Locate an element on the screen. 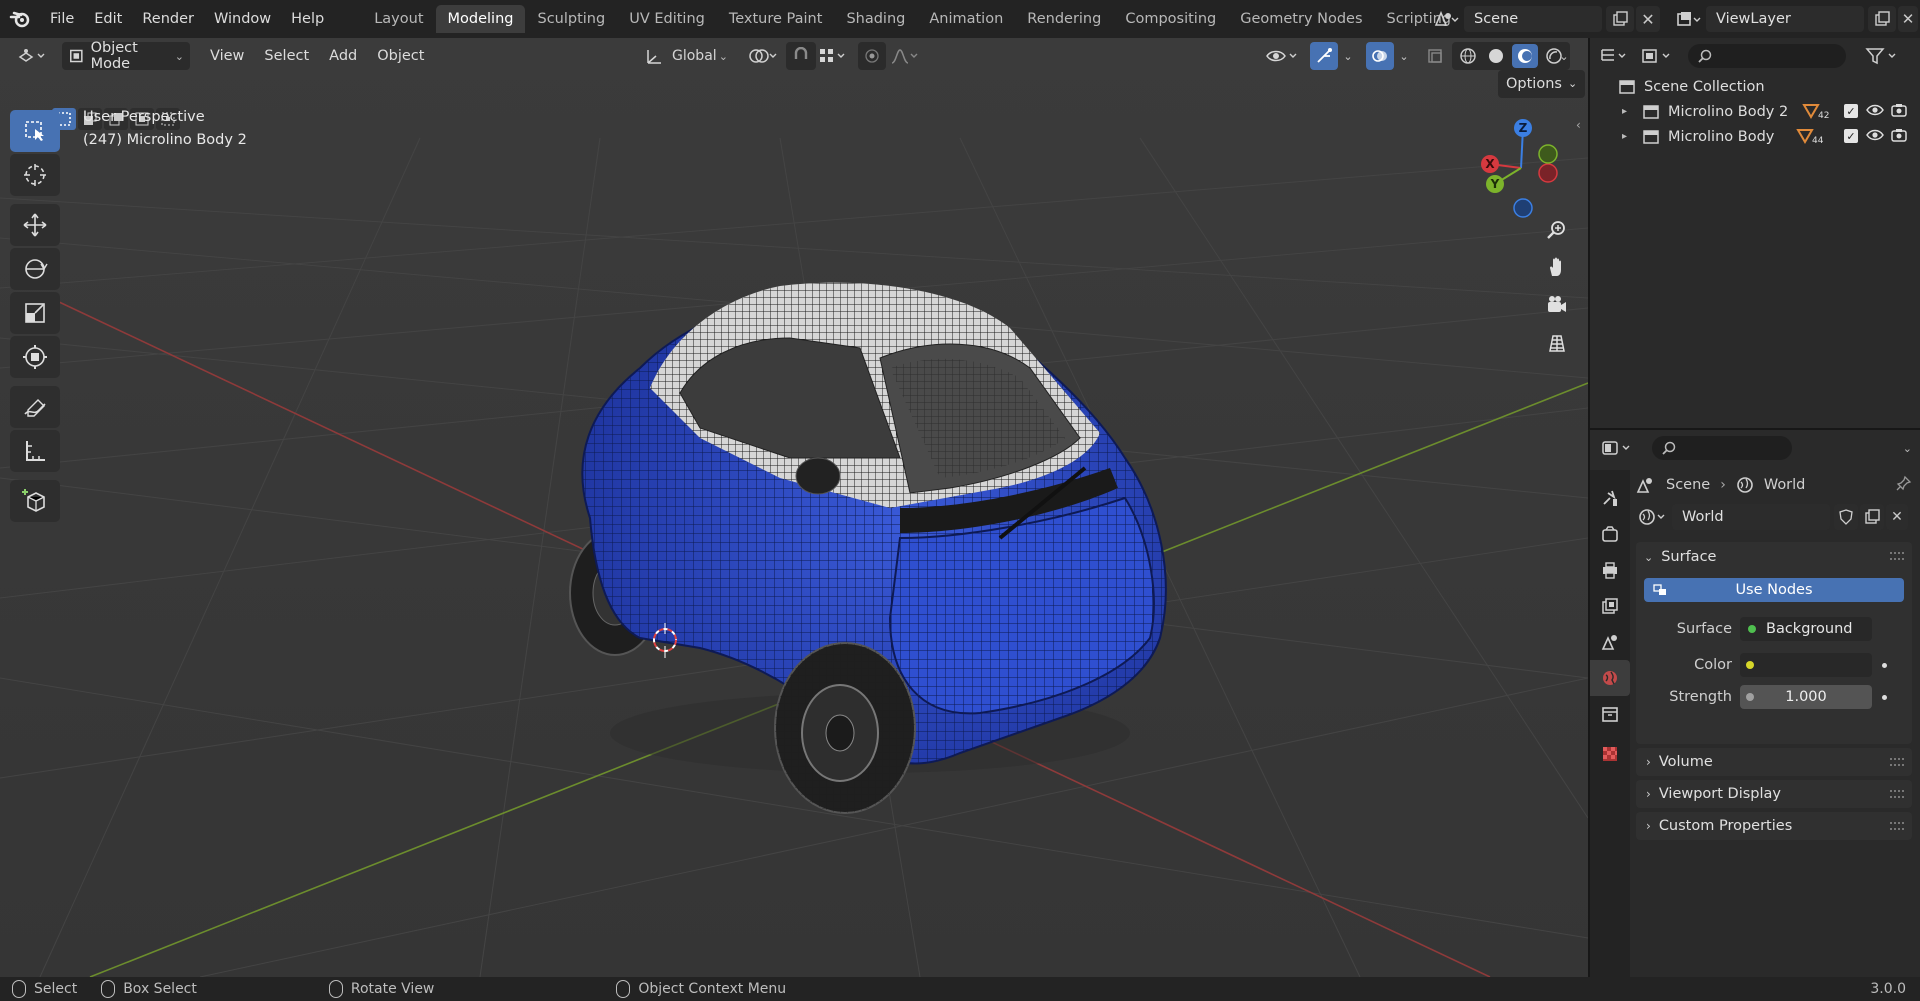 This screenshot has height=1001, width=1920. pan-view-button is located at coordinates (1557, 267).